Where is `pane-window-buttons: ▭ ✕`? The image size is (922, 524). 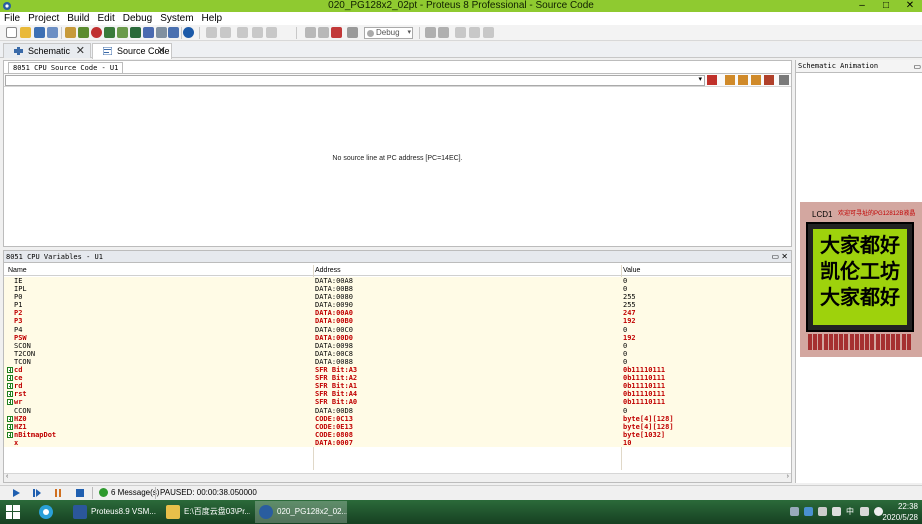 pane-window-buttons: ▭ ✕ is located at coordinates (780, 257).